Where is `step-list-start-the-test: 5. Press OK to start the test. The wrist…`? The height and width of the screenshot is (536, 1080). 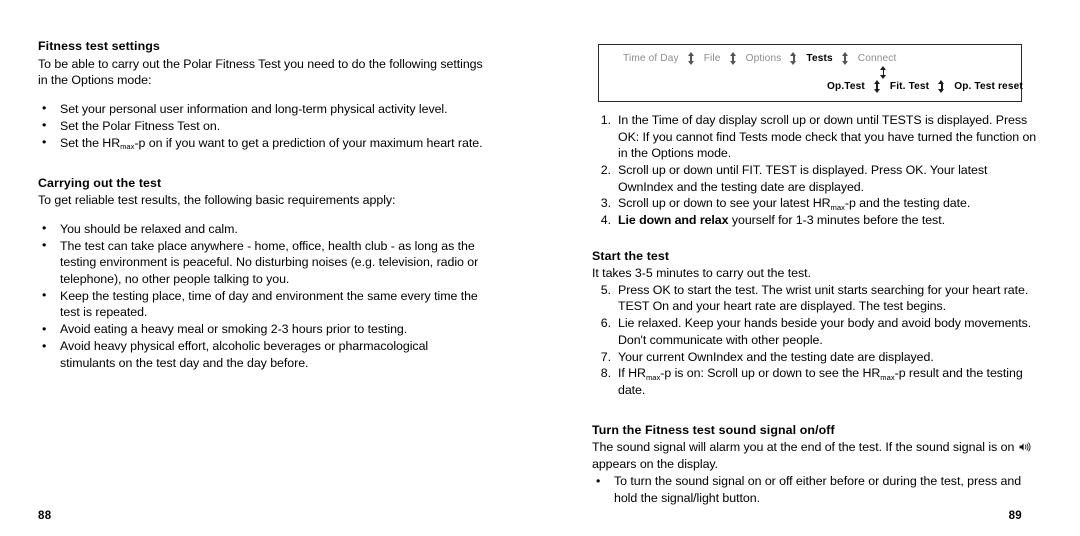 step-list-start-the-test: 5. Press OK to start the test. The wrist… is located at coordinates (815, 340).